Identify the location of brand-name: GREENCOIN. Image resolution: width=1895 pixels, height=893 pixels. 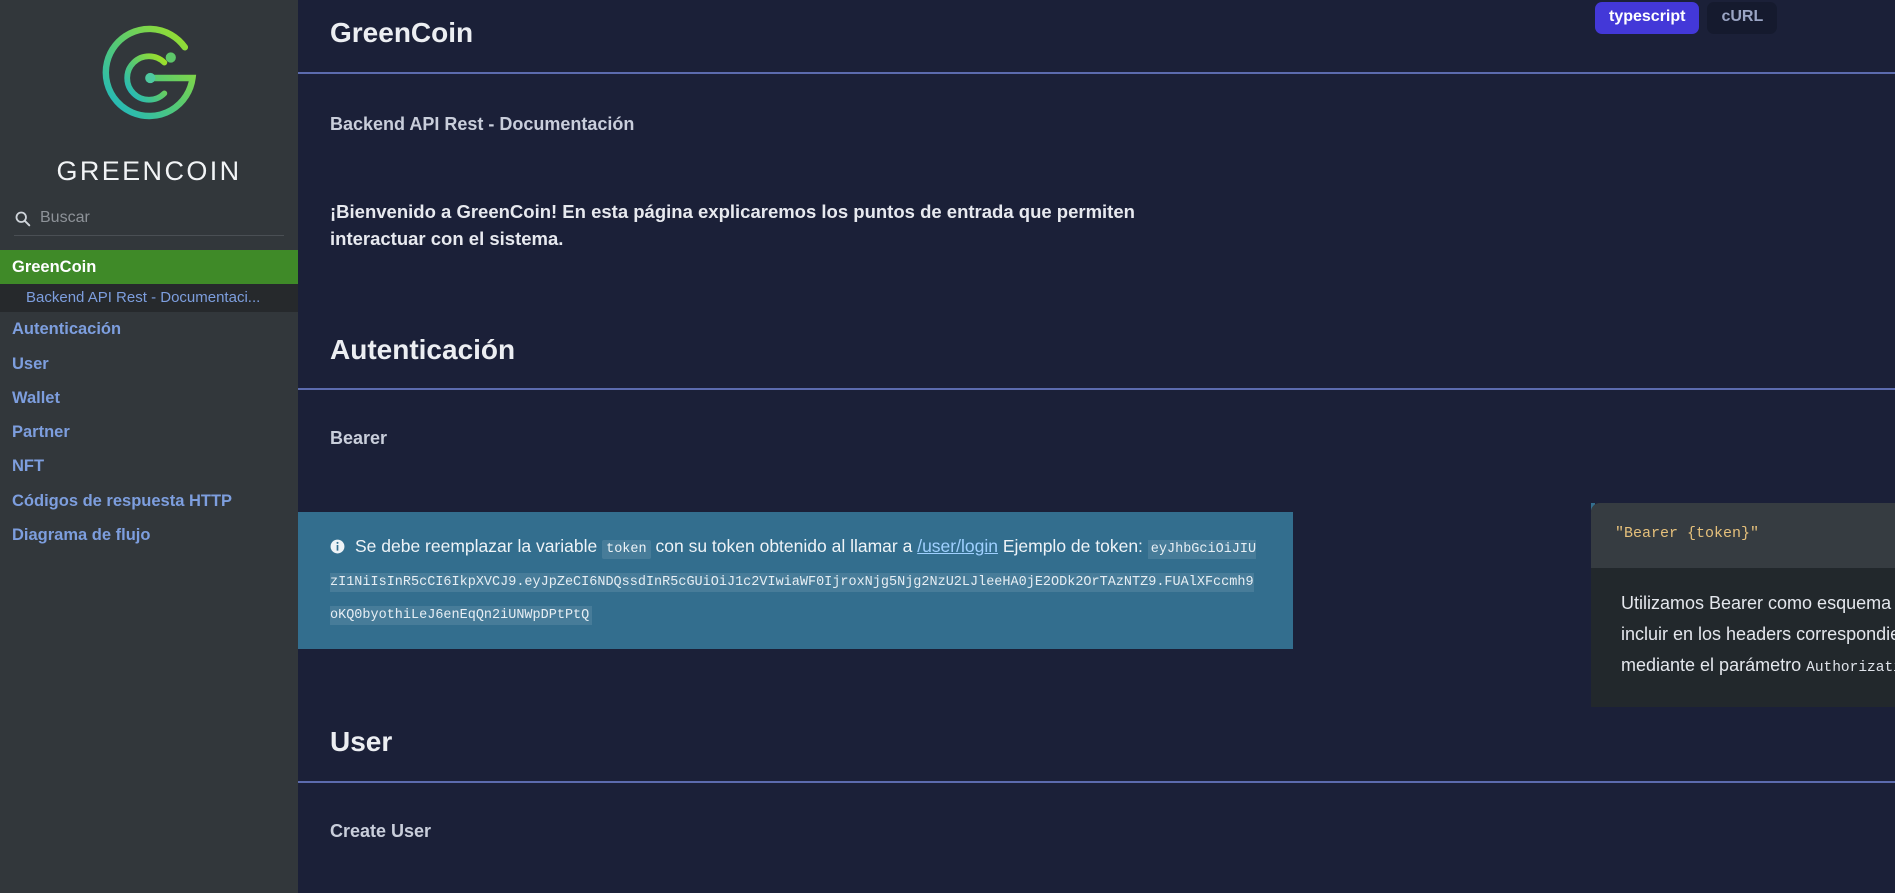
(149, 171).